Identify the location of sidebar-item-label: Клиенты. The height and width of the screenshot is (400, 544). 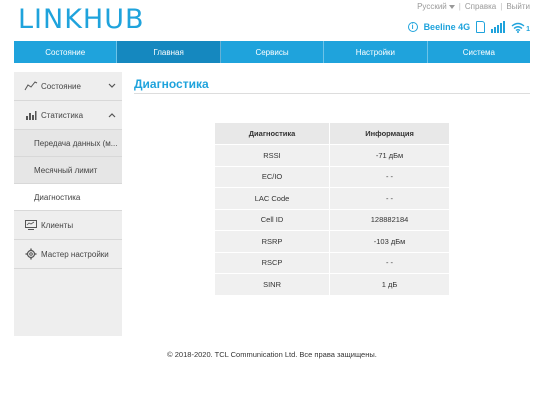
(57, 225).